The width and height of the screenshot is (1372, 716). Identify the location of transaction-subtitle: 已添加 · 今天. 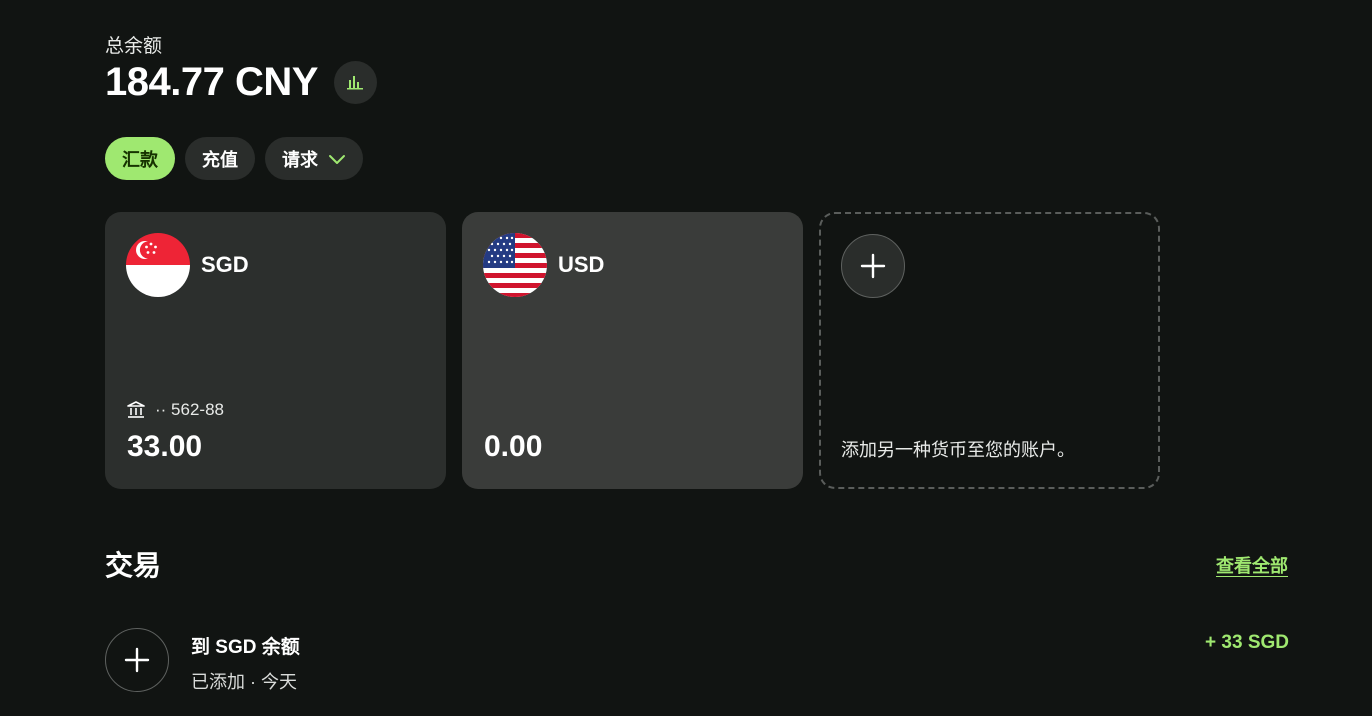
(244, 682).